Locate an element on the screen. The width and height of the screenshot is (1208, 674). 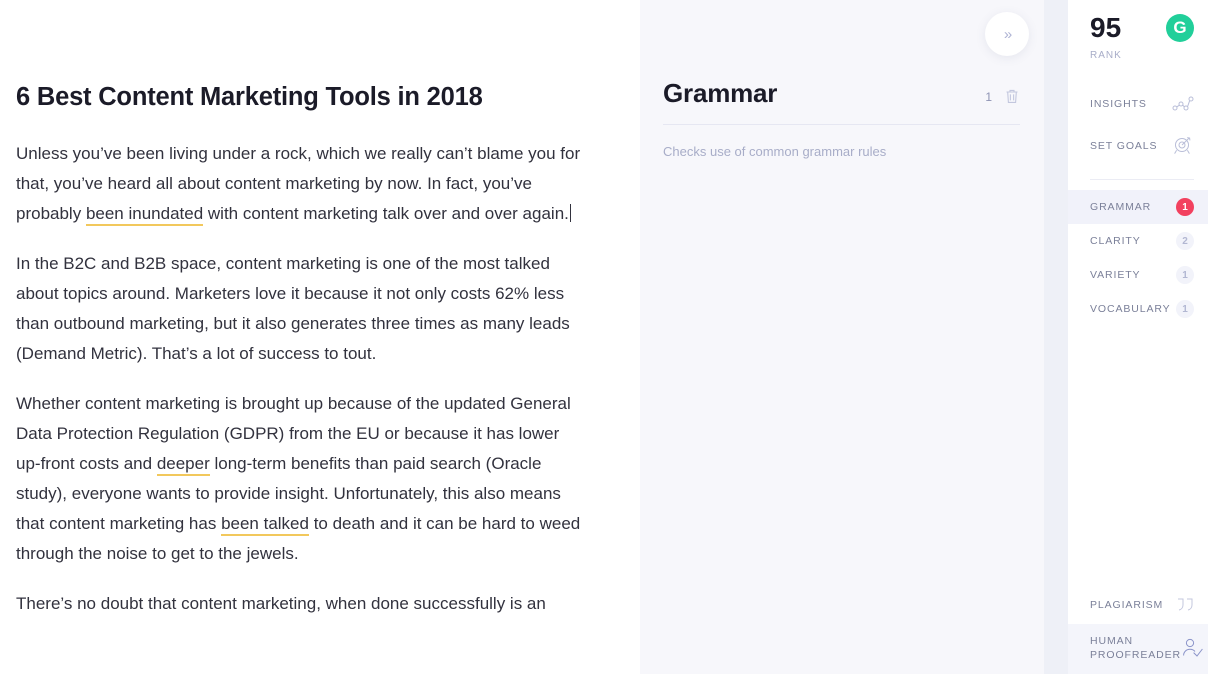
sidebar-item-label: VARIETY is located at coordinates (1115, 275).